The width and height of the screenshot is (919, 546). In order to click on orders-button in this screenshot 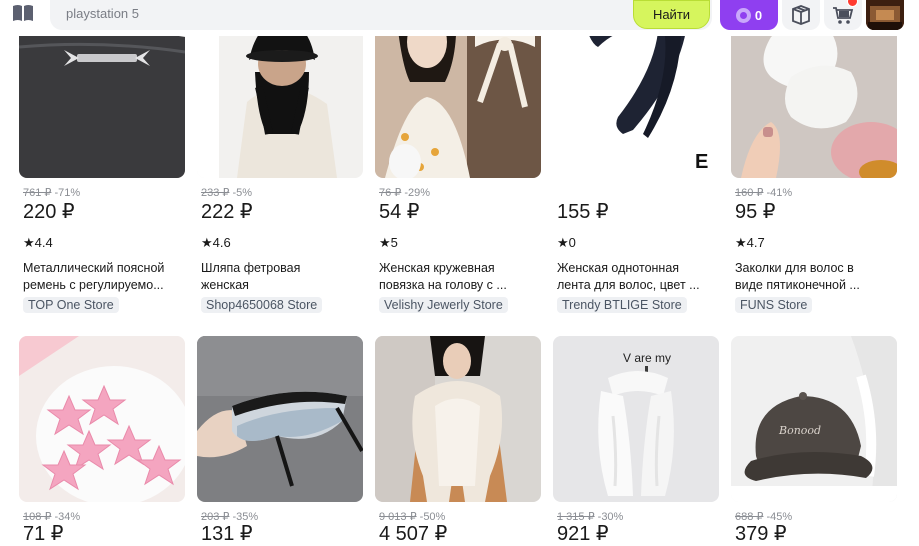, I will do `click(801, 15)`.